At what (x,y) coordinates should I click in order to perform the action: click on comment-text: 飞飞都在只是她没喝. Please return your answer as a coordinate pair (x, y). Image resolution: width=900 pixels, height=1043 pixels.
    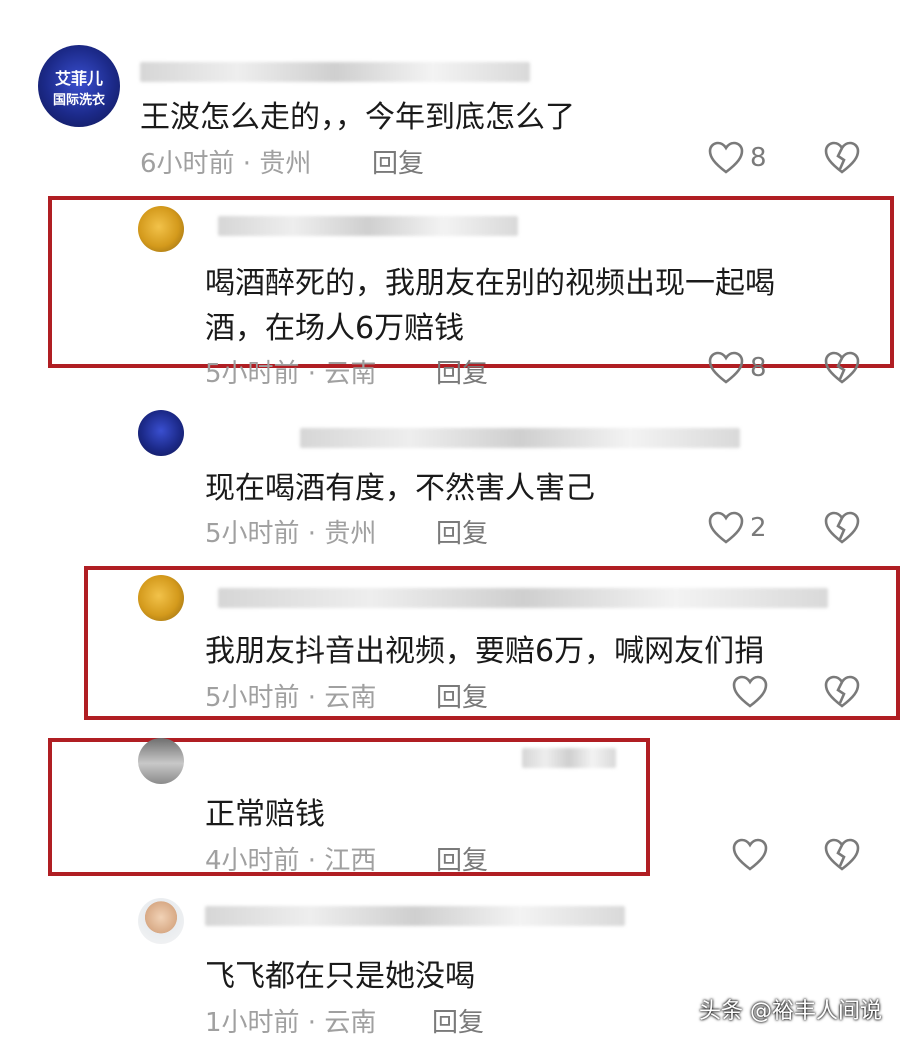
    Looking at the image, I should click on (340, 976).